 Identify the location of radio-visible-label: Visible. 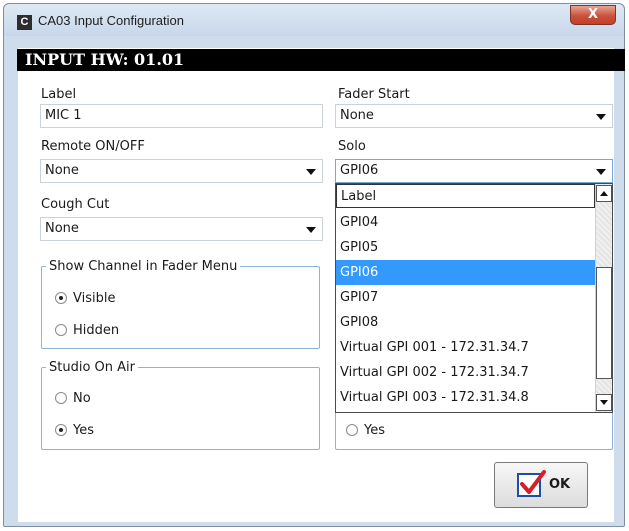
(94, 298).